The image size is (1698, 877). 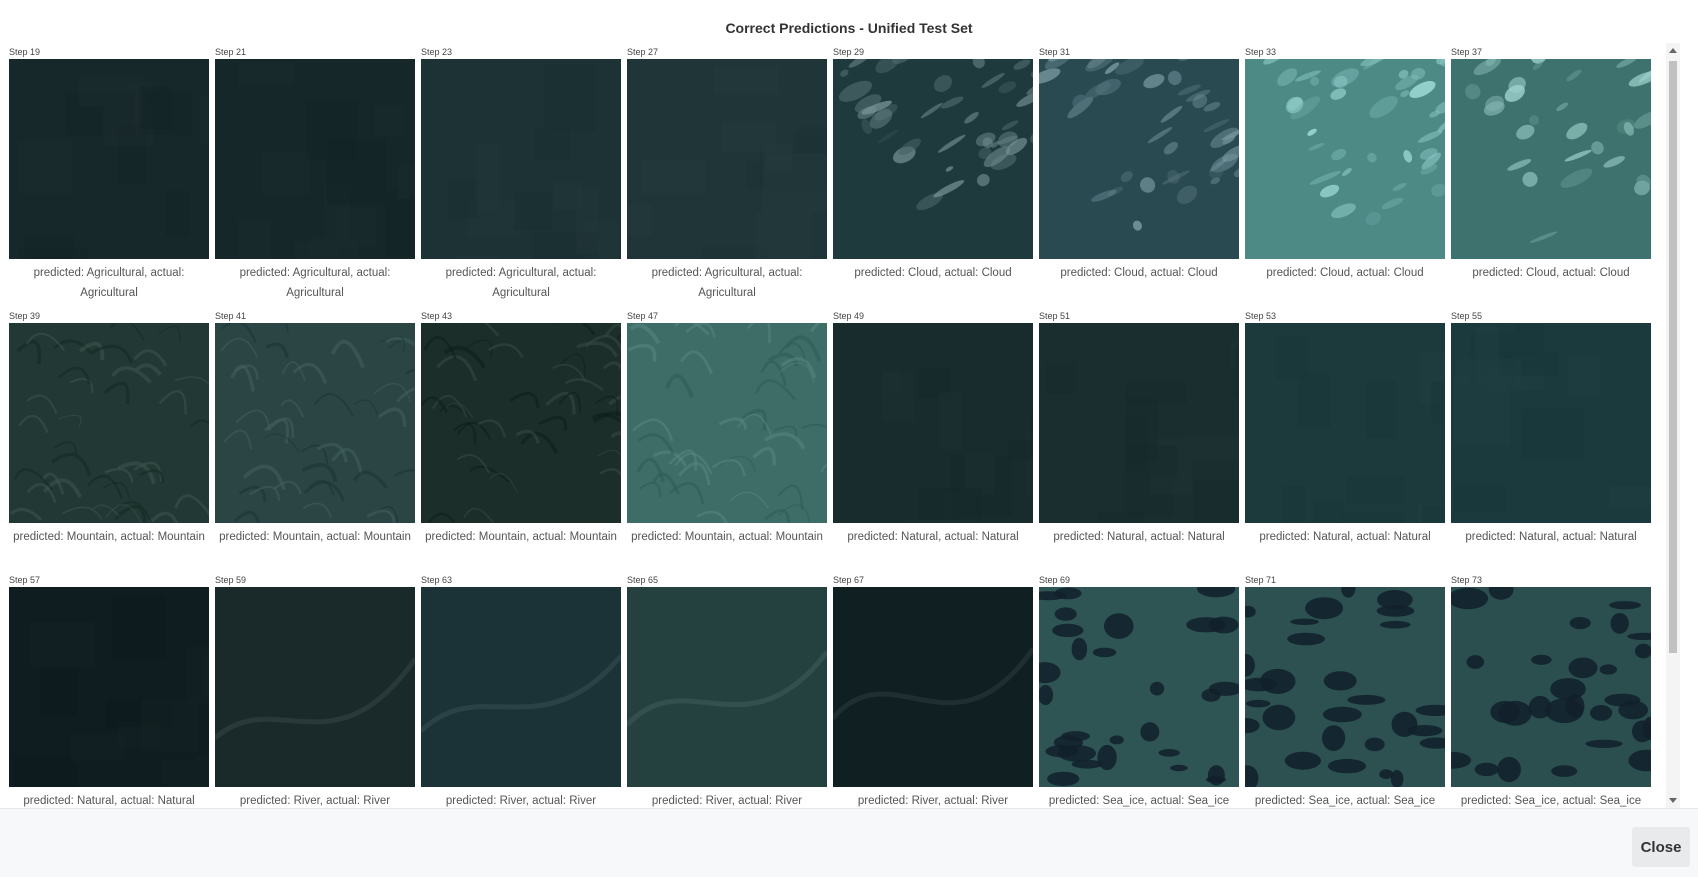 I want to click on step-label: Step 37, so click(x=1467, y=52).